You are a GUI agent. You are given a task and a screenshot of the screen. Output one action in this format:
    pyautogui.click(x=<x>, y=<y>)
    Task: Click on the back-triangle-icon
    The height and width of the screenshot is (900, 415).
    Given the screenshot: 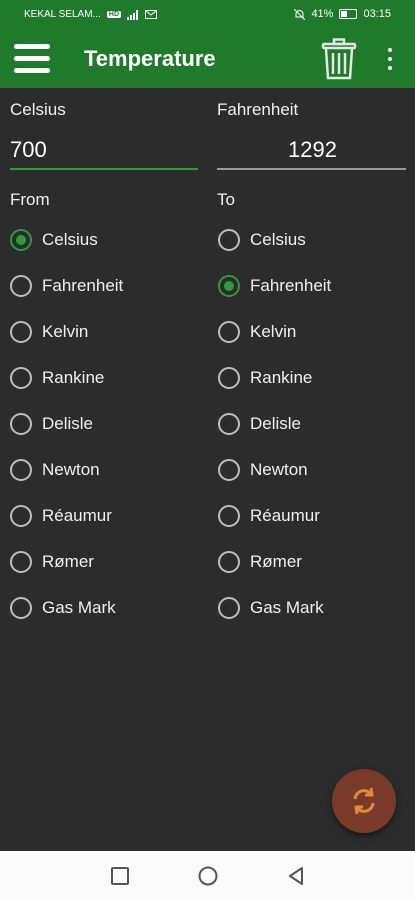 What is the action you would take?
    pyautogui.click(x=296, y=876)
    